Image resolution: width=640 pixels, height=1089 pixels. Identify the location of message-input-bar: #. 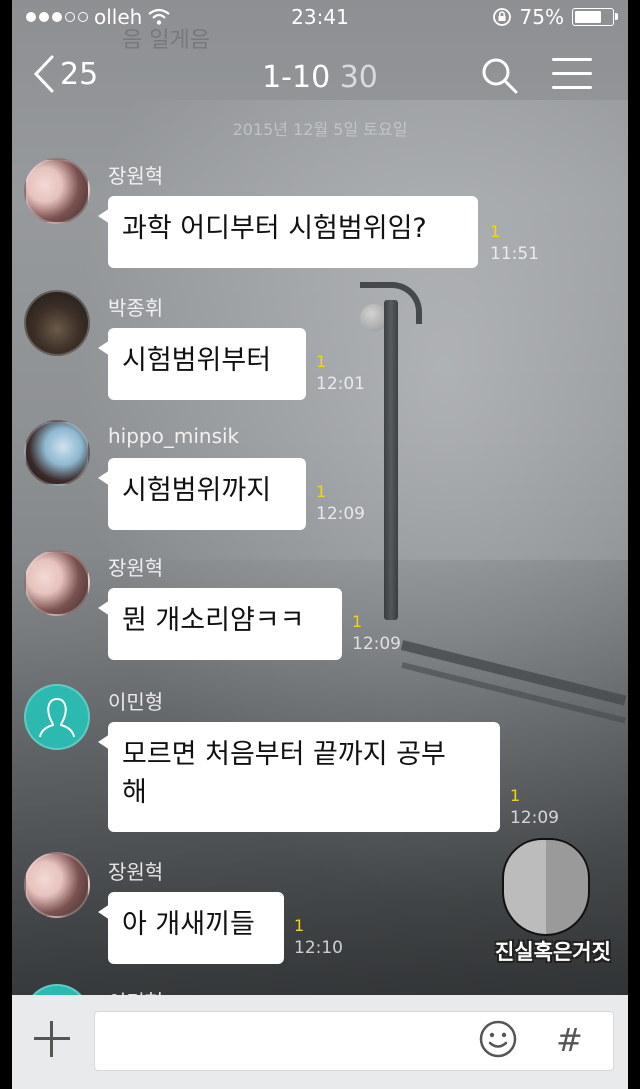
(320, 1042).